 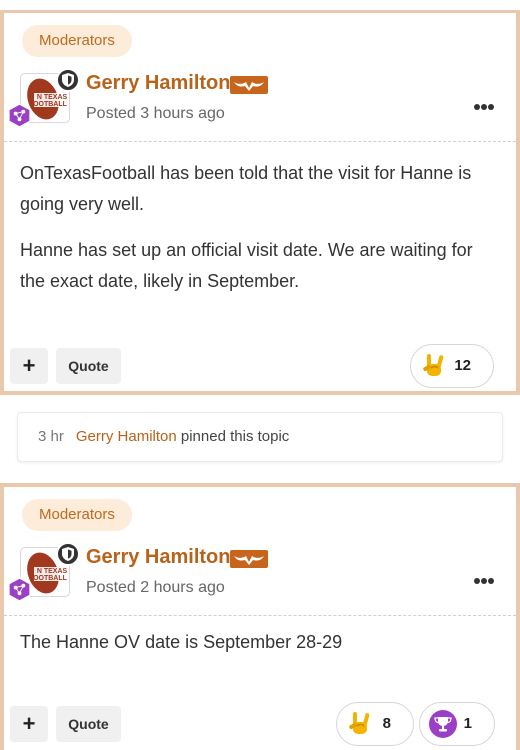 What do you see at coordinates (452, 366) in the screenshot?
I see `reaction-horns: 12` at bounding box center [452, 366].